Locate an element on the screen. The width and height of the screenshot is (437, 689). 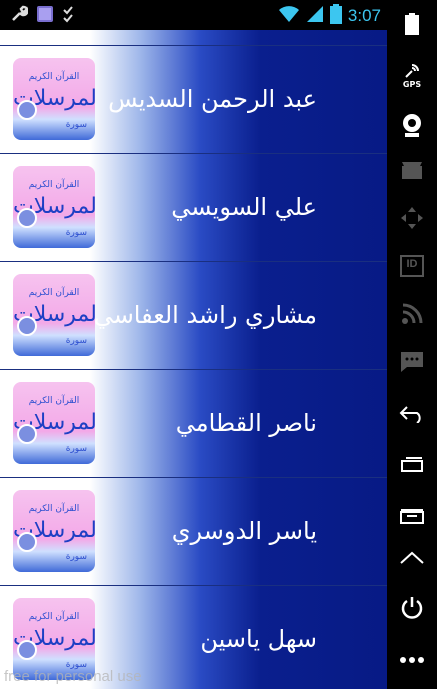
more-icon is located at coordinates (412, 660).